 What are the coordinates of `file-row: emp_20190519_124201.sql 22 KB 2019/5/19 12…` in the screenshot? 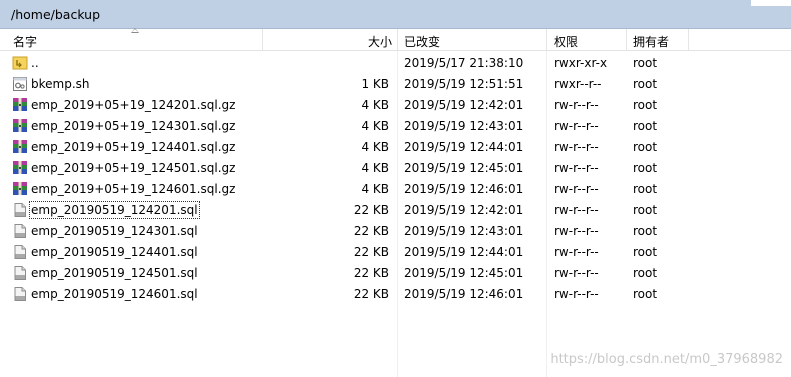 It's located at (395, 210).